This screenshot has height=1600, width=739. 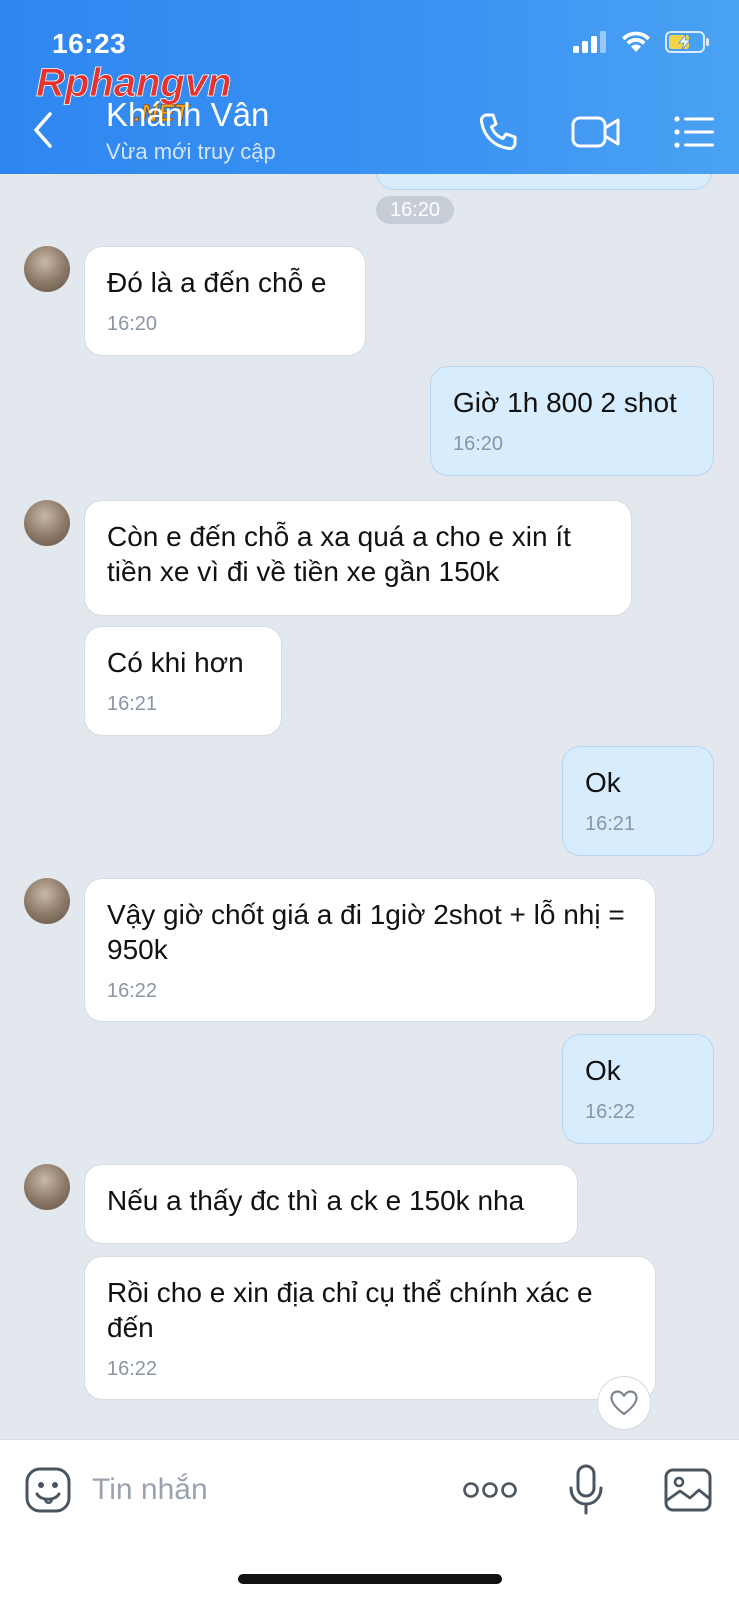 What do you see at coordinates (638, 1089) in the screenshot?
I see `message-bubble-sent: Ok 16:22` at bounding box center [638, 1089].